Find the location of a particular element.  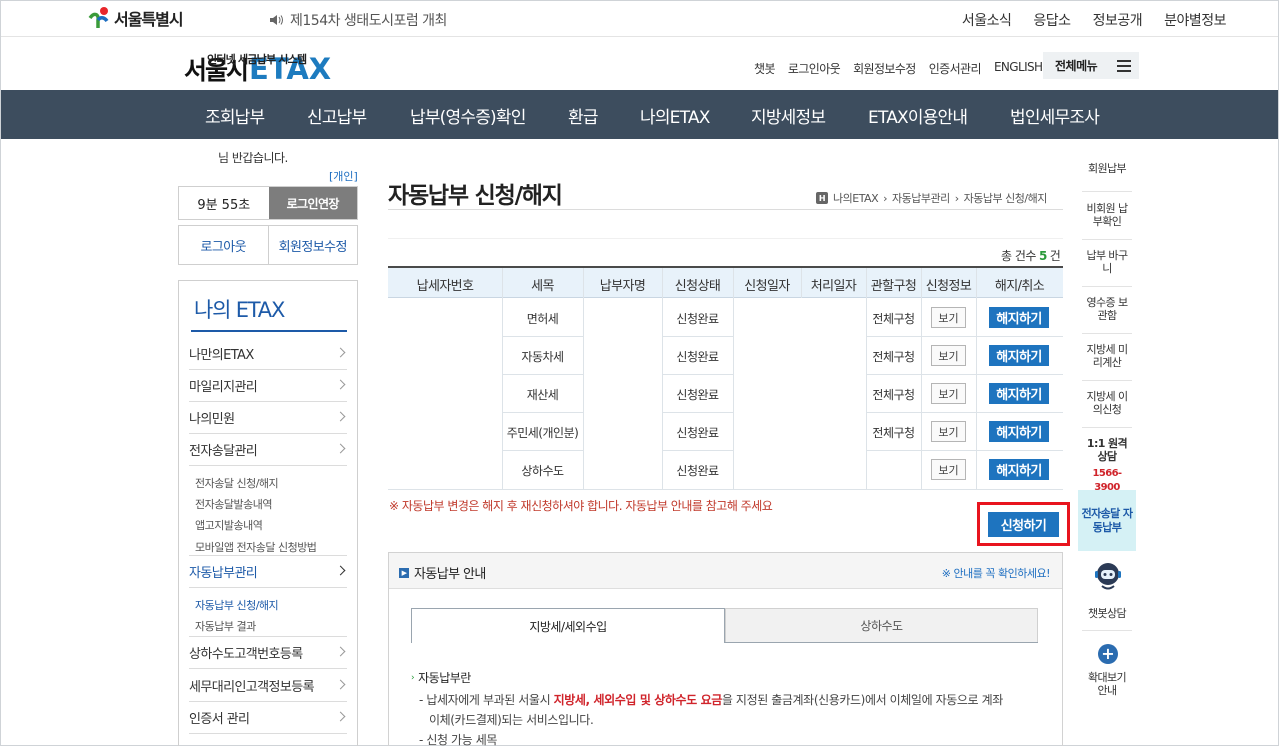

link-certificate: 인증서관리 is located at coordinates (955, 68).